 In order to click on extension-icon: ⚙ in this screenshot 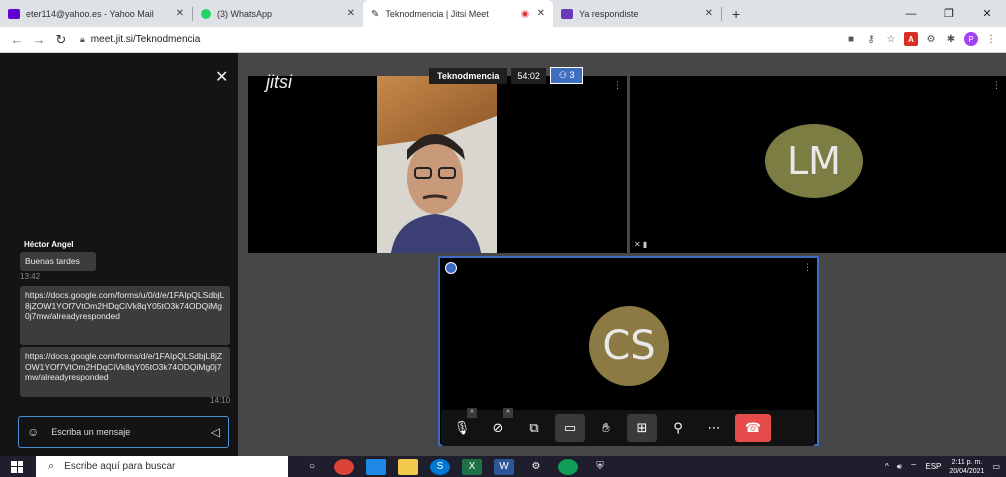, I will do `click(931, 39)`.